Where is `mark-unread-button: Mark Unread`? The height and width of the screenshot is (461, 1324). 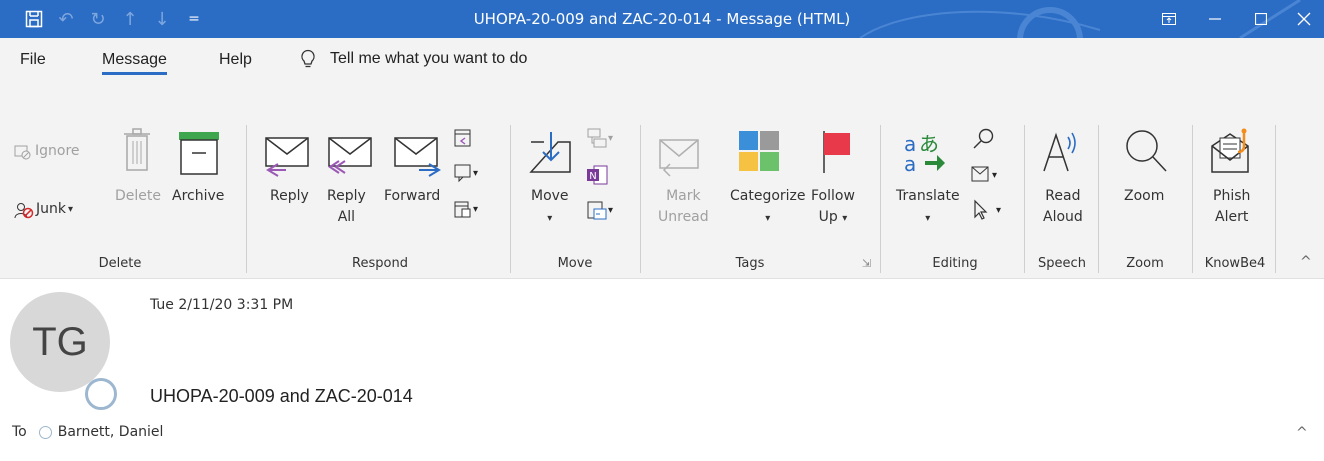
mark-unread-button: Mark Unread is located at coordinates (683, 207).